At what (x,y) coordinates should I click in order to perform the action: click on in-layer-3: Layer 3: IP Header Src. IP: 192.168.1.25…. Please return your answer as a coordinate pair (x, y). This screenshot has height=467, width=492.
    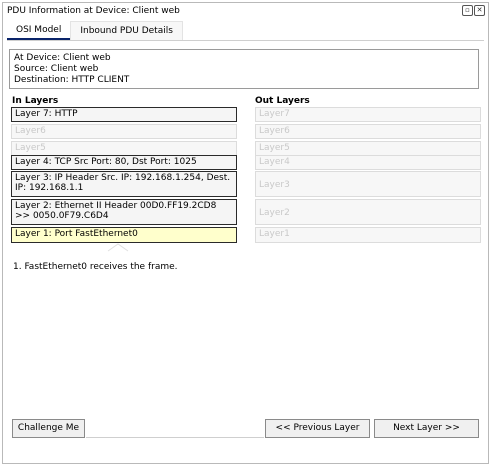
    Looking at the image, I should click on (124, 184).